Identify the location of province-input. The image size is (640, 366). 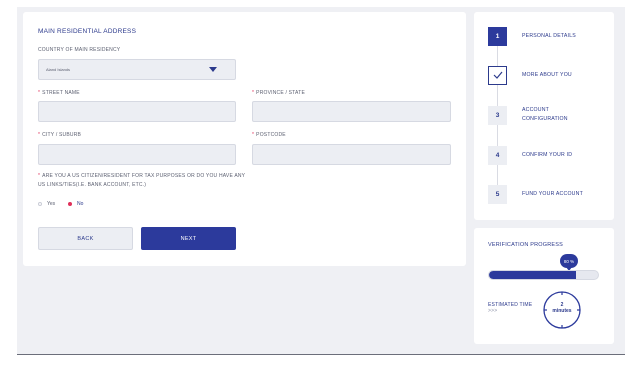
(351, 111).